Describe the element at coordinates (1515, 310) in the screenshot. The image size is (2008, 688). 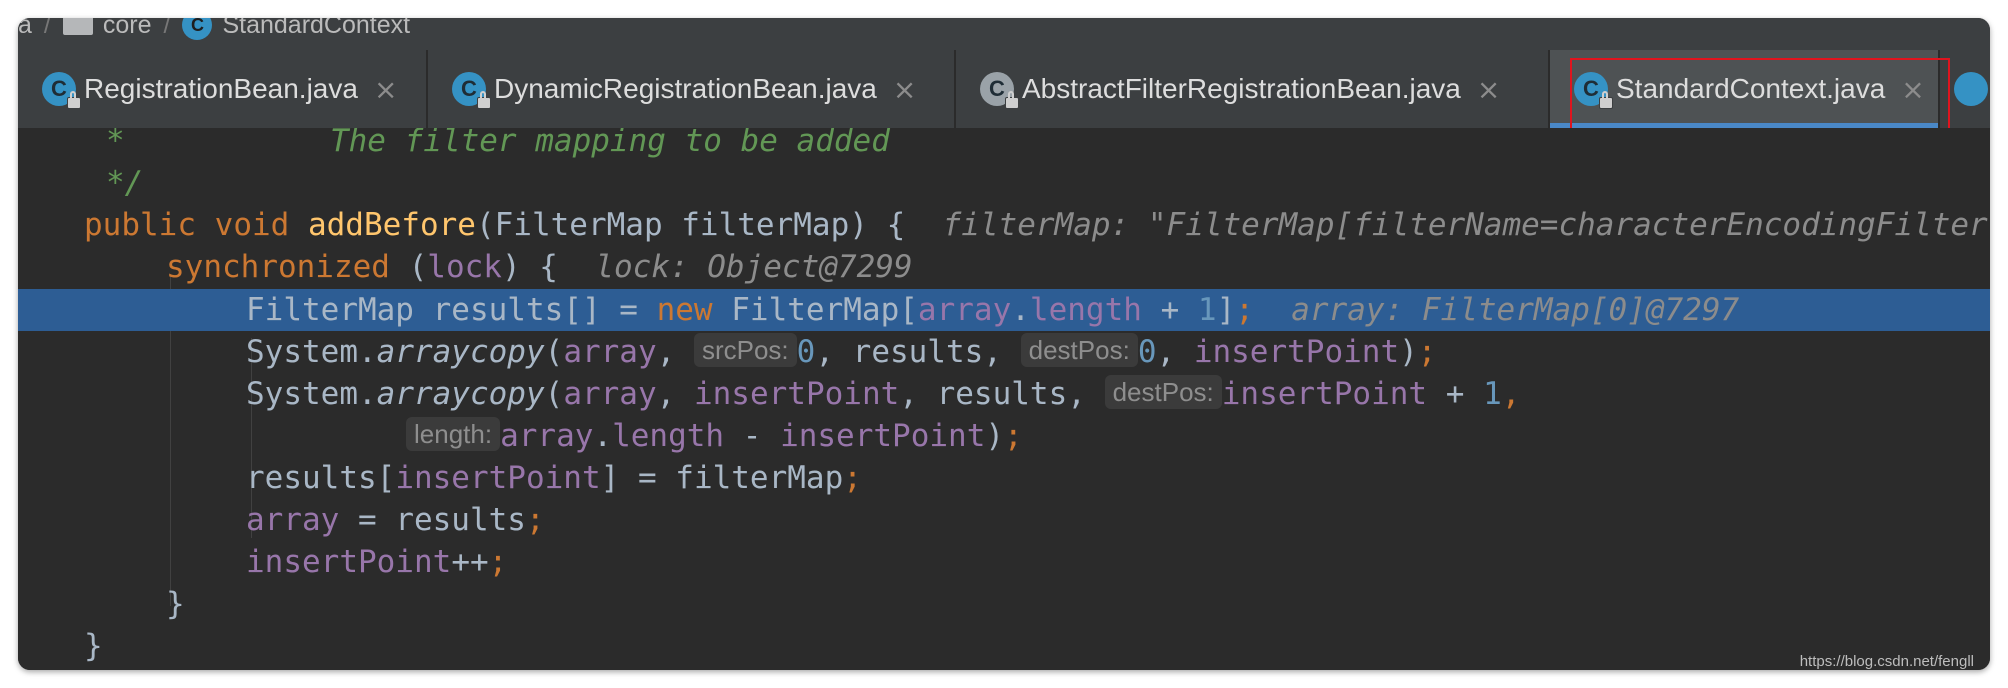
I see `debug-inlay-value: array: FilterMap[0]@7297` at that location.